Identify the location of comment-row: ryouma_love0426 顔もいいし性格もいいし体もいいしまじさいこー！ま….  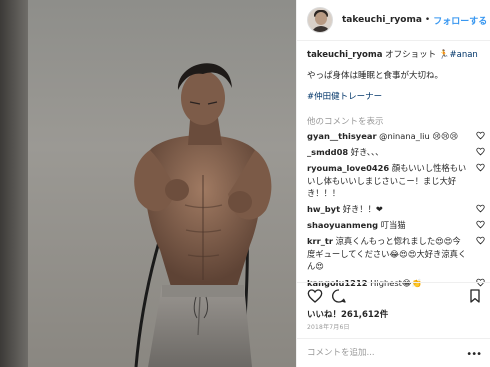
(396, 181).